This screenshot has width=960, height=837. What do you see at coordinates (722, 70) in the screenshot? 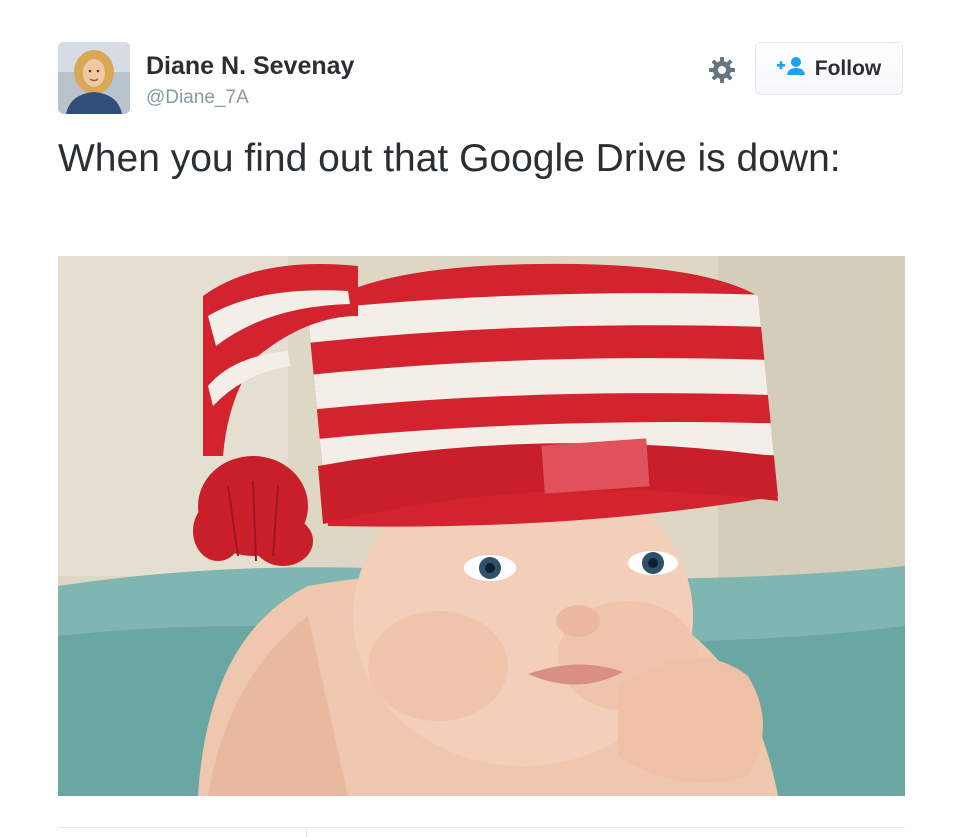
I see `gear-icon` at bounding box center [722, 70].